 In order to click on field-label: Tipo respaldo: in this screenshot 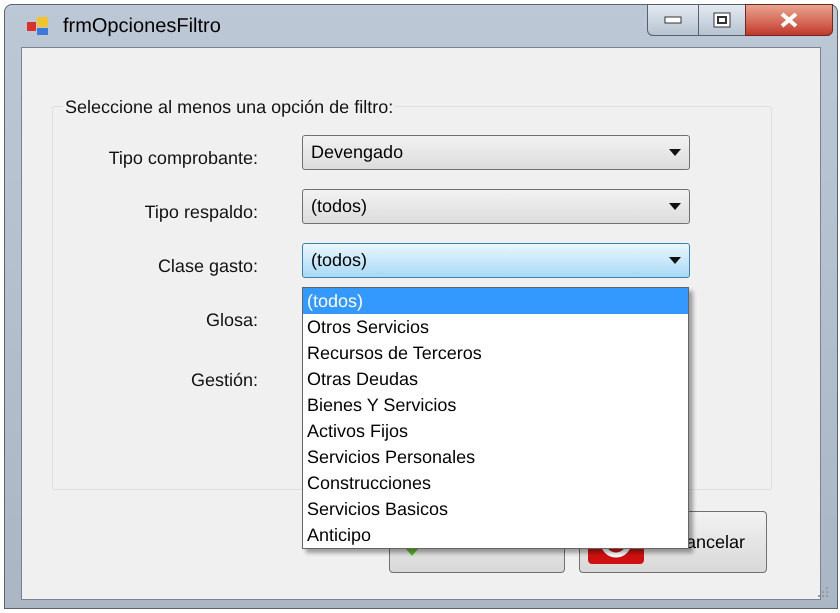, I will do `click(201, 212)`.